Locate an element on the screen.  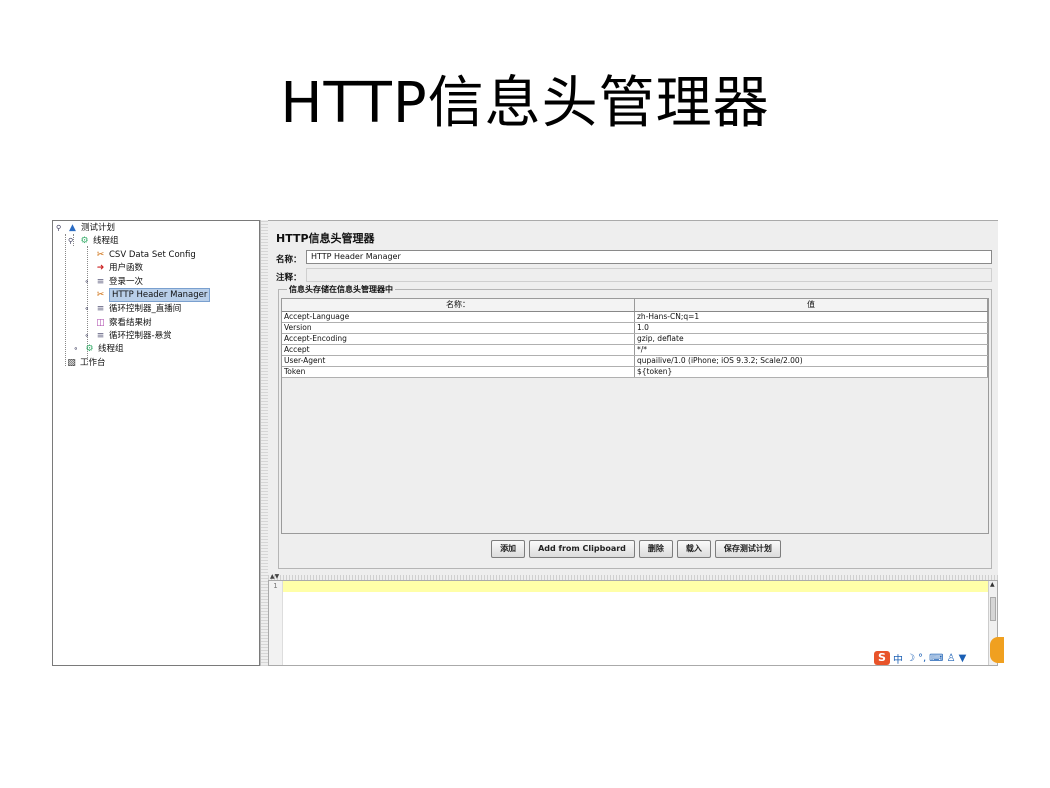
tree-node-label: 循环控制器-悬赏 is located at coordinates (140, 336).